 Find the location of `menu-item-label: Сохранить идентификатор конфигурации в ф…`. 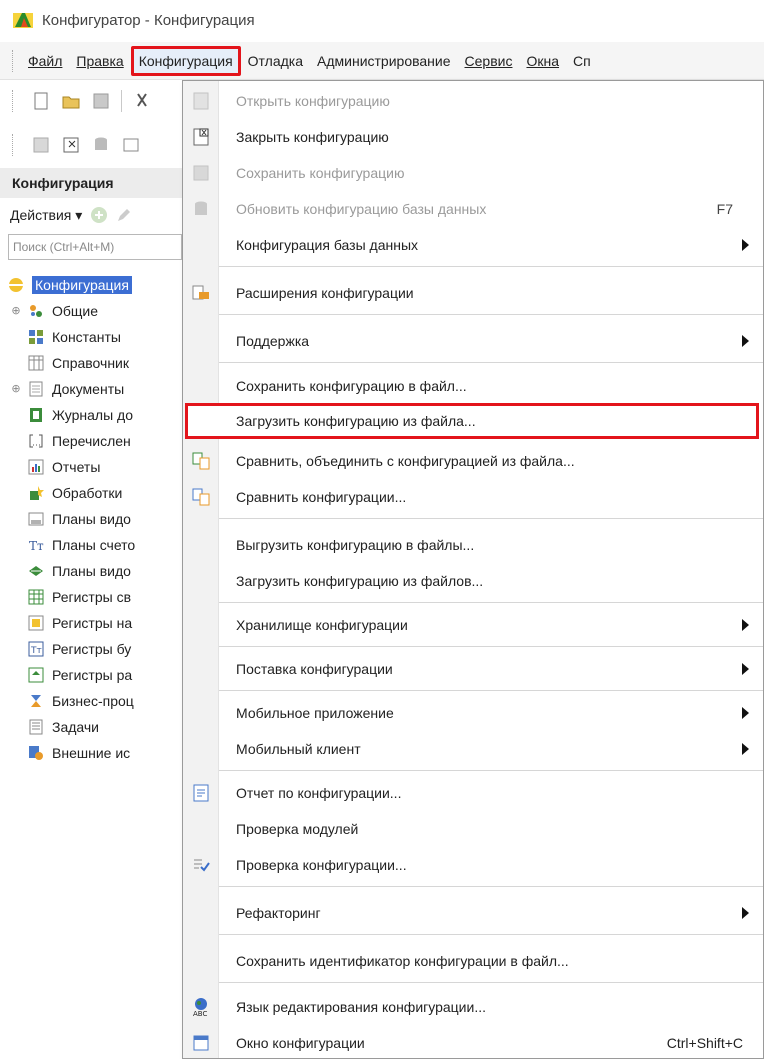

menu-item-label: Сохранить идентификатор конфигурации в ф… is located at coordinates (402, 961).